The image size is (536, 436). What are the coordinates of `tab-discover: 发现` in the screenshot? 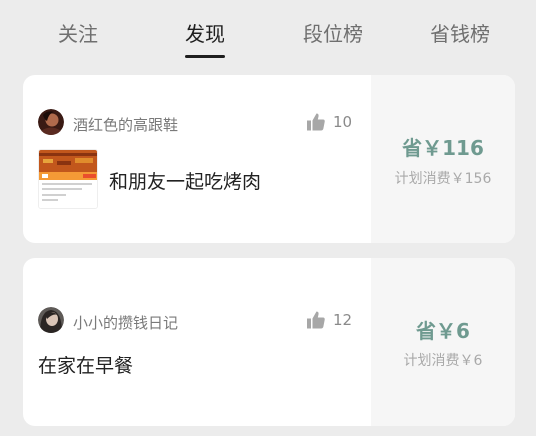 It's located at (205, 32).